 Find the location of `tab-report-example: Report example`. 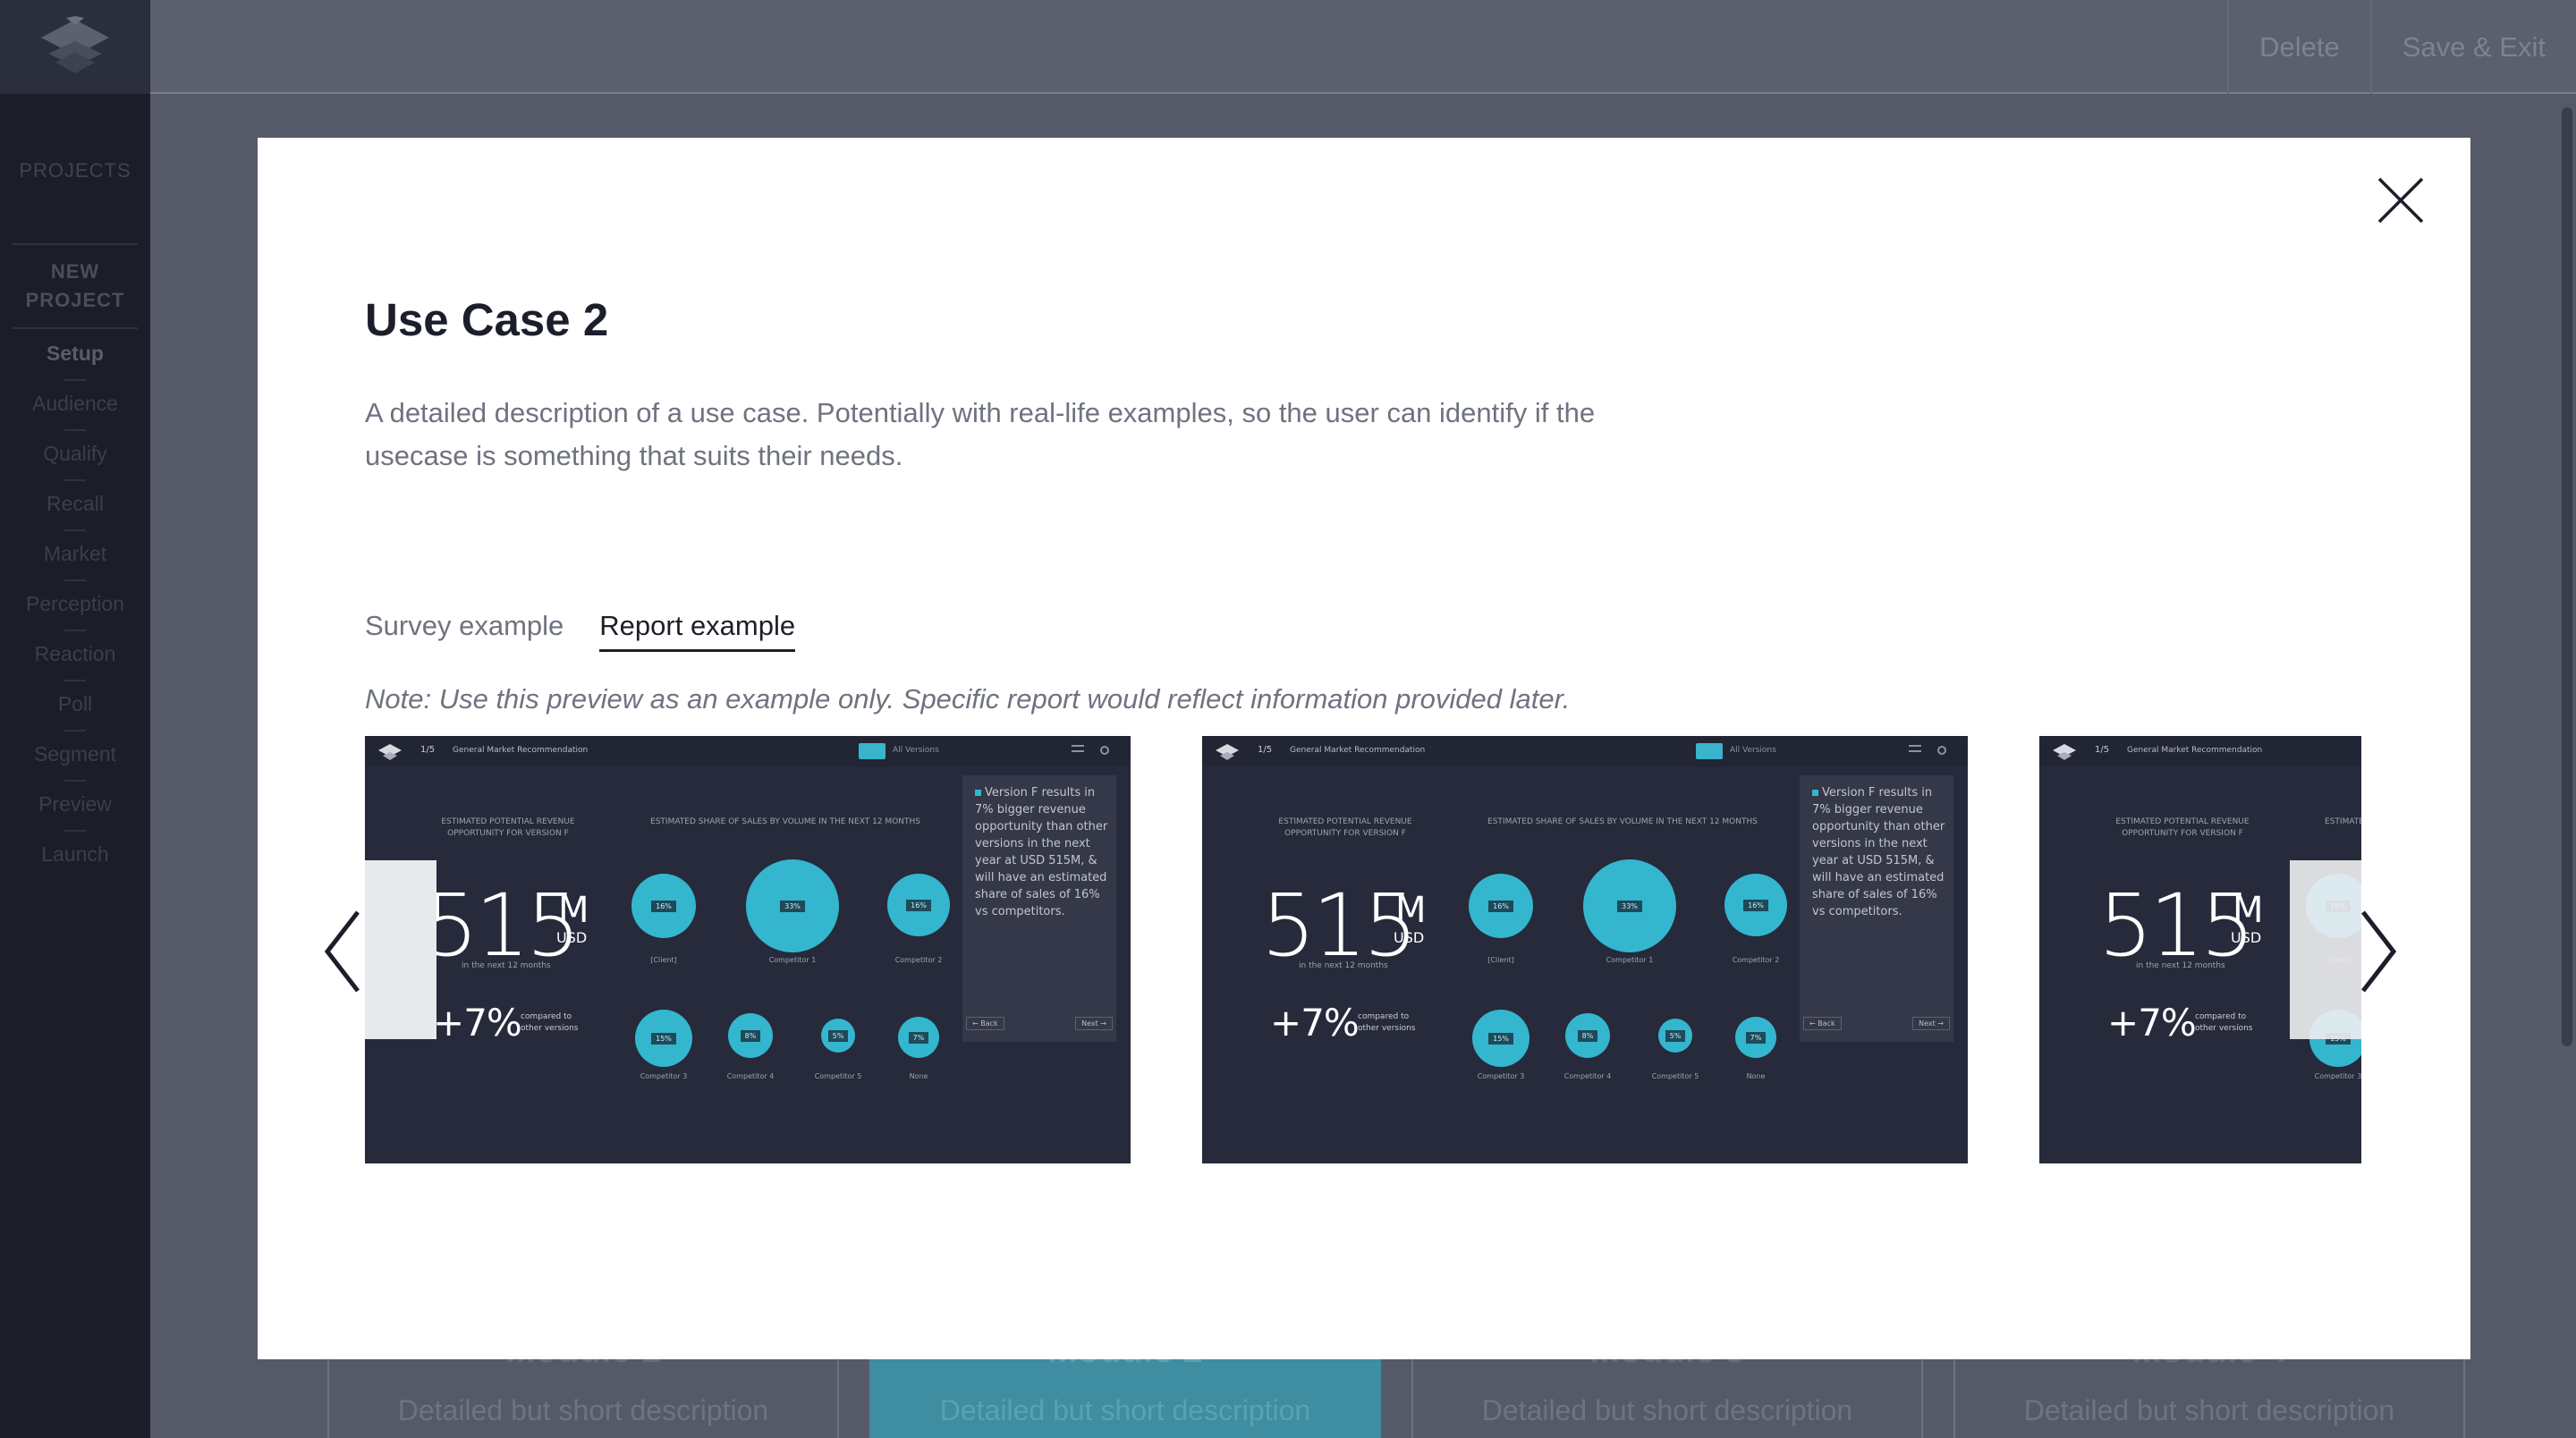

tab-report-example: Report example is located at coordinates (697, 631).